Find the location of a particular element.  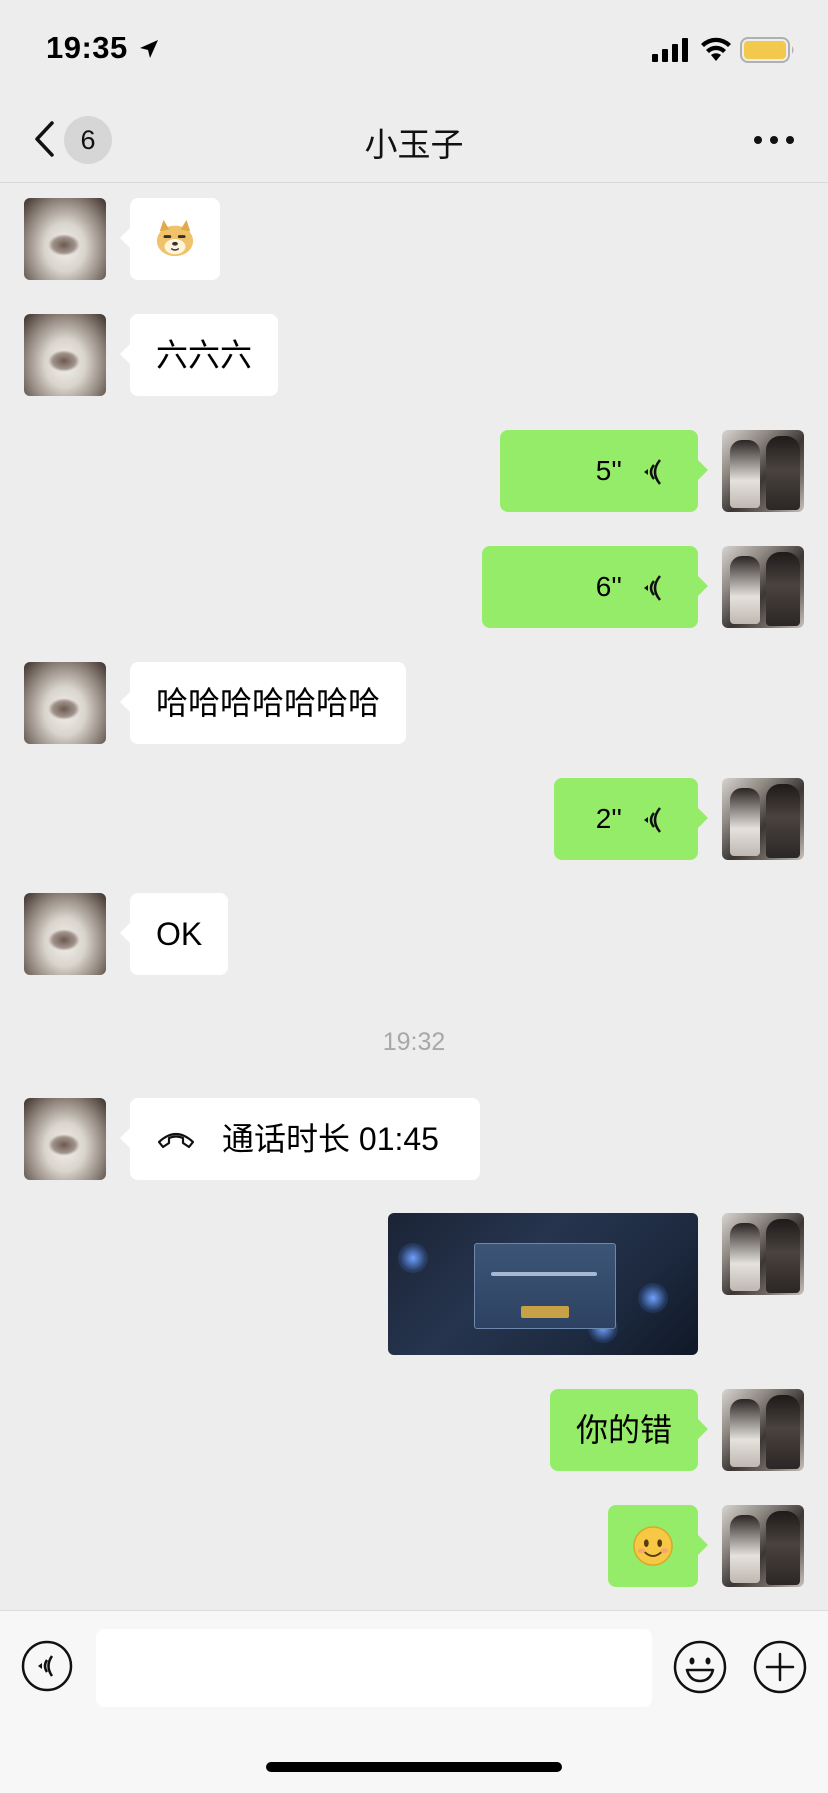

chat-header: 6 小玉子 is located at coordinates (414, 139).